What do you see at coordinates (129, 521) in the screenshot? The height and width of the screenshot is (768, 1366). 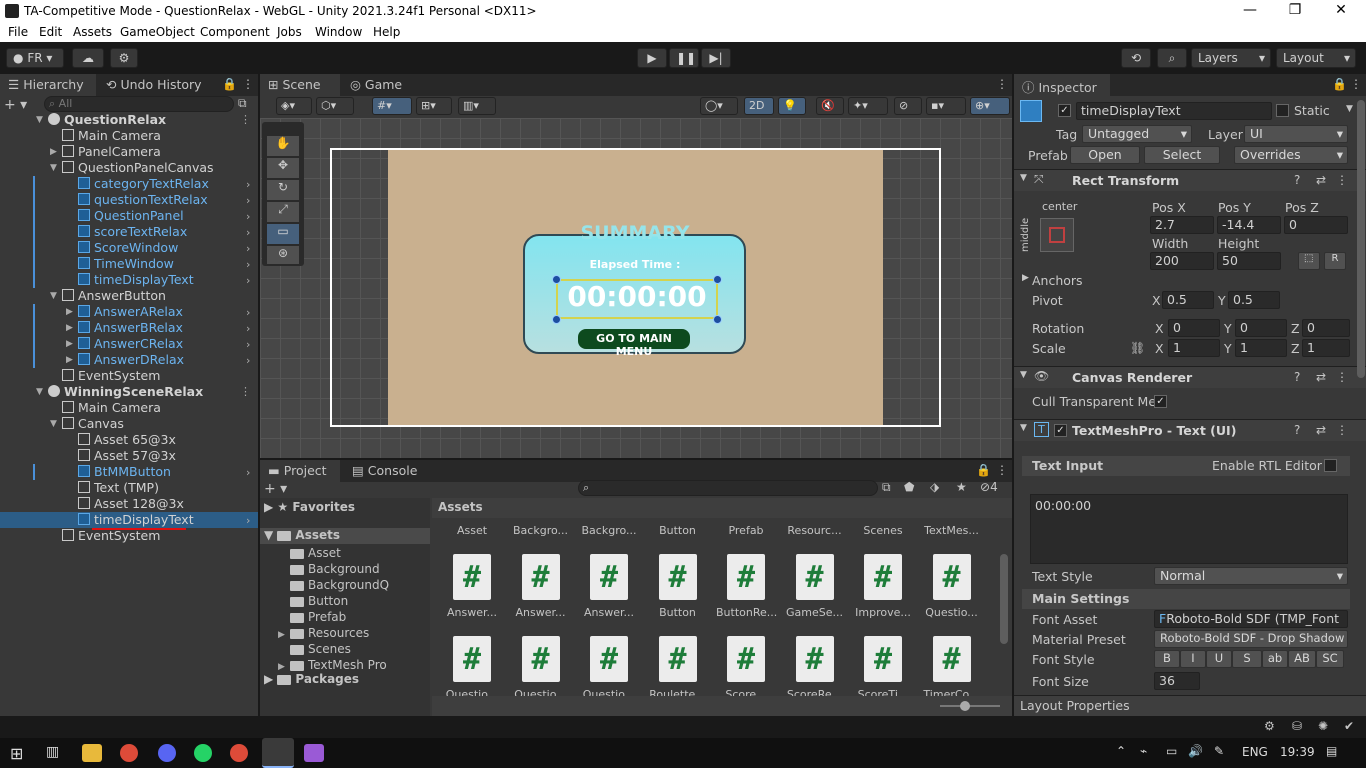 I see `hierarchy-row: timeDisplayText ›` at bounding box center [129, 521].